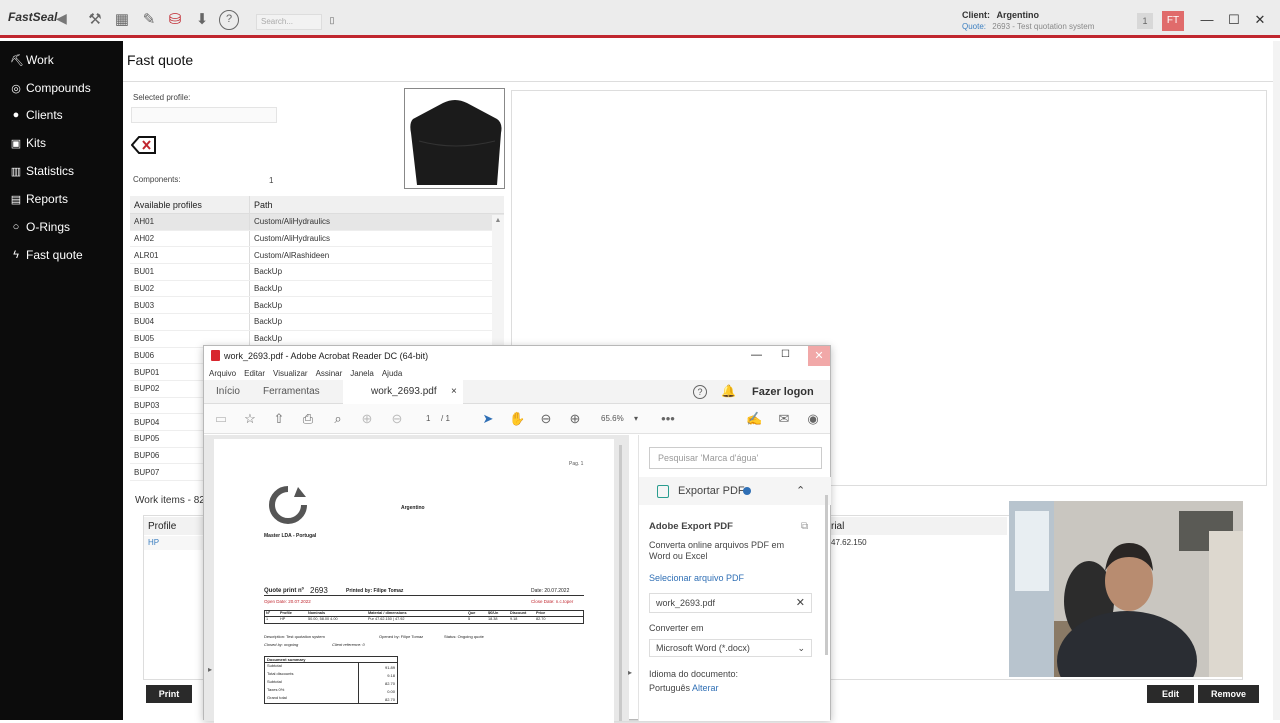 This screenshot has height=723, width=1280. I want to click on menu-visualizar: Visualizar, so click(290, 373).